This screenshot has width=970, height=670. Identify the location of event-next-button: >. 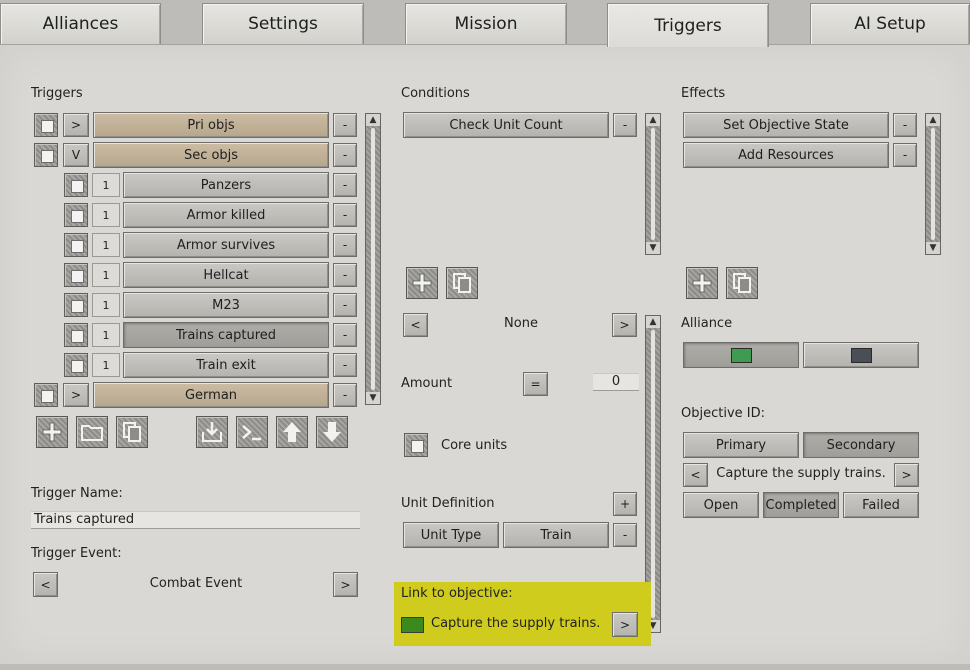
(345, 584).